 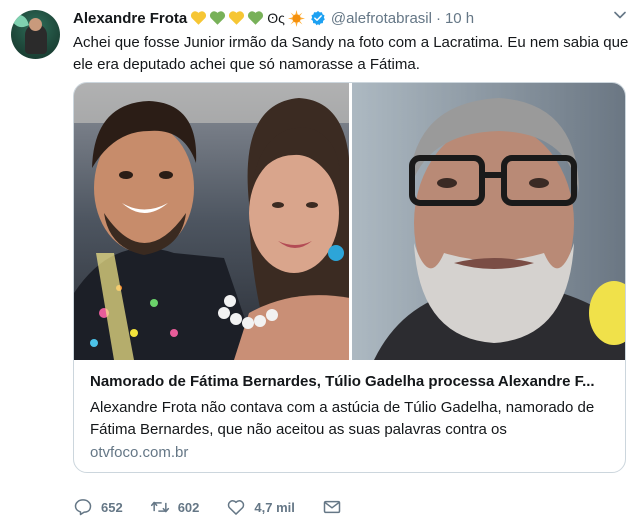 I want to click on reply-icon, so click(x=83, y=507).